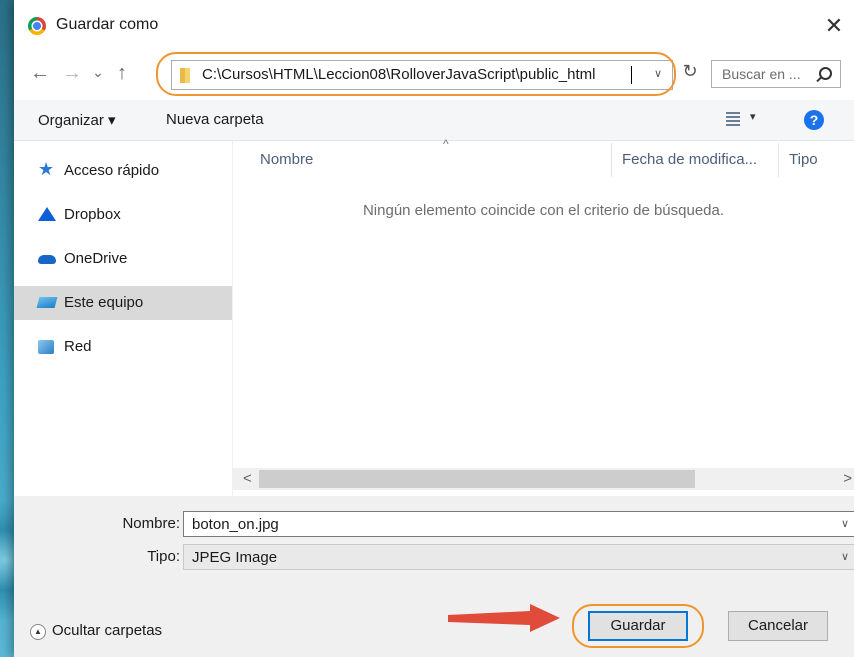 This screenshot has height=657, width=854. What do you see at coordinates (92, 214) in the screenshot?
I see `sidebar-item-label: Dropbox` at bounding box center [92, 214].